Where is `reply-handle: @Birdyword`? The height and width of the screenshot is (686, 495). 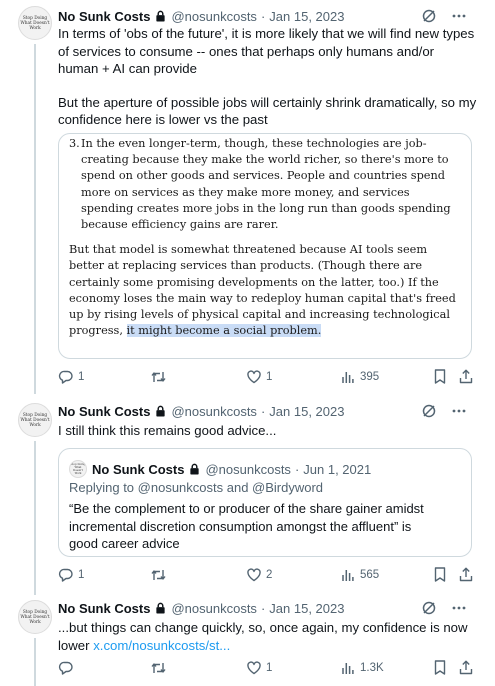
reply-handle: @Birdyword is located at coordinates (287, 487).